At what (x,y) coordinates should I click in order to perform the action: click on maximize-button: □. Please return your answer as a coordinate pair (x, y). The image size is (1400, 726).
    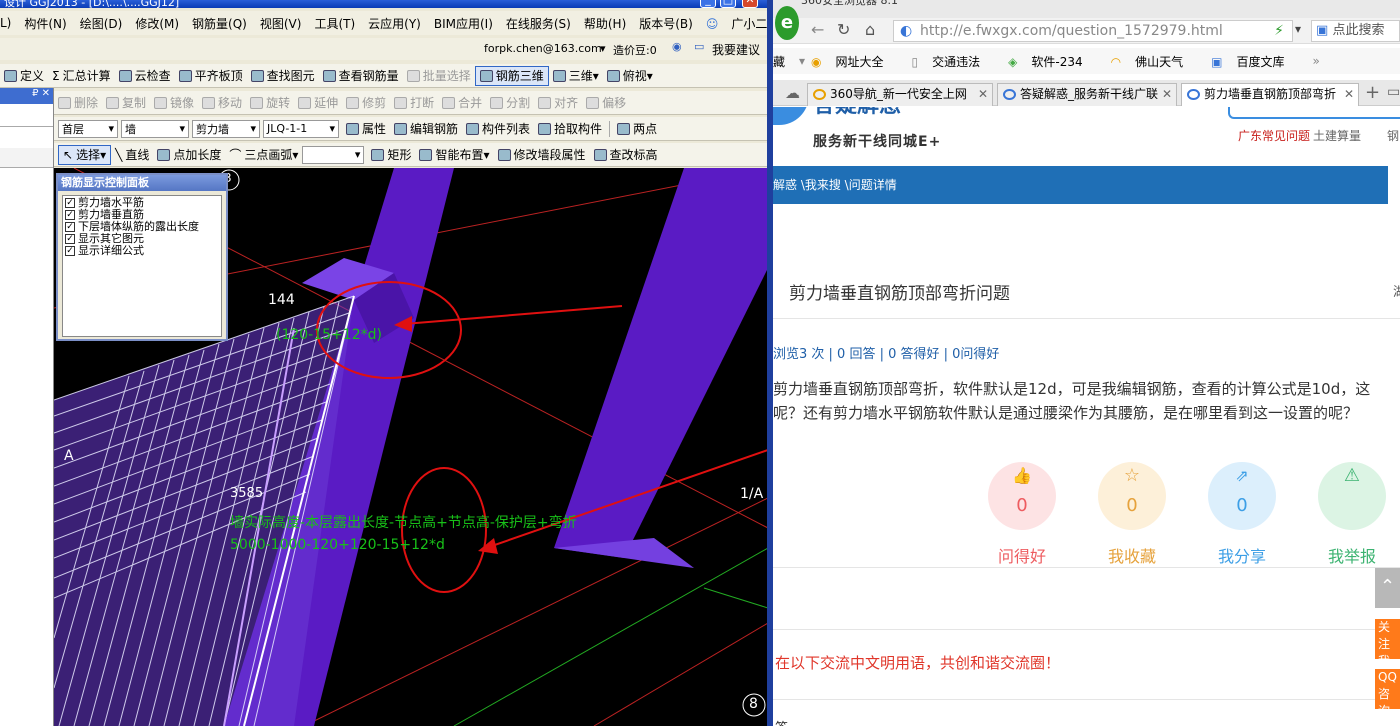
    Looking at the image, I should click on (728, 4).